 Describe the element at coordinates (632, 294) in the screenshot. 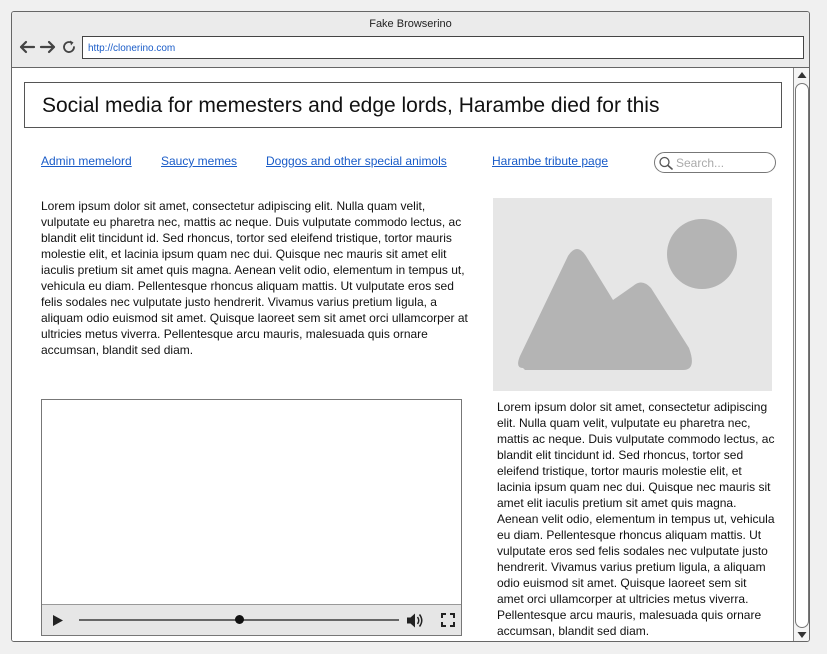

I see `image-placeholder-icon` at that location.